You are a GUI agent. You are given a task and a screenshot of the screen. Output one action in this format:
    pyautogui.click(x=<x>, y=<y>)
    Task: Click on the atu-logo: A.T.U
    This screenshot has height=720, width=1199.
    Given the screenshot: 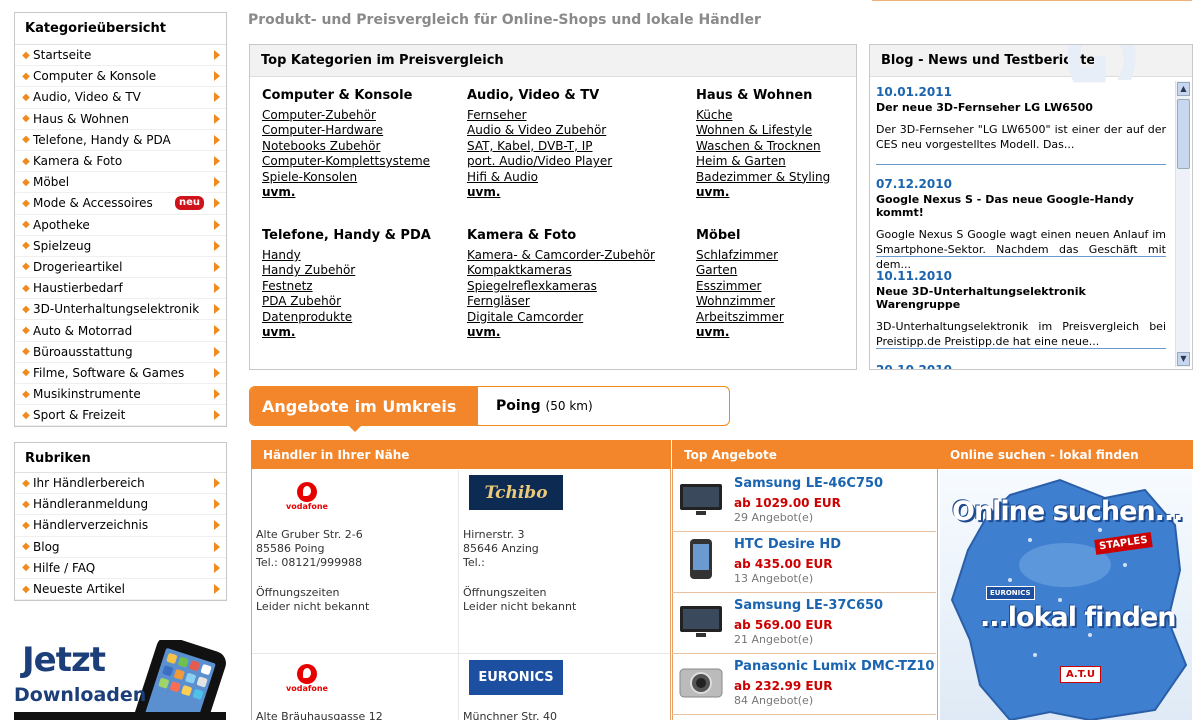 What is the action you would take?
    pyautogui.click(x=1080, y=674)
    